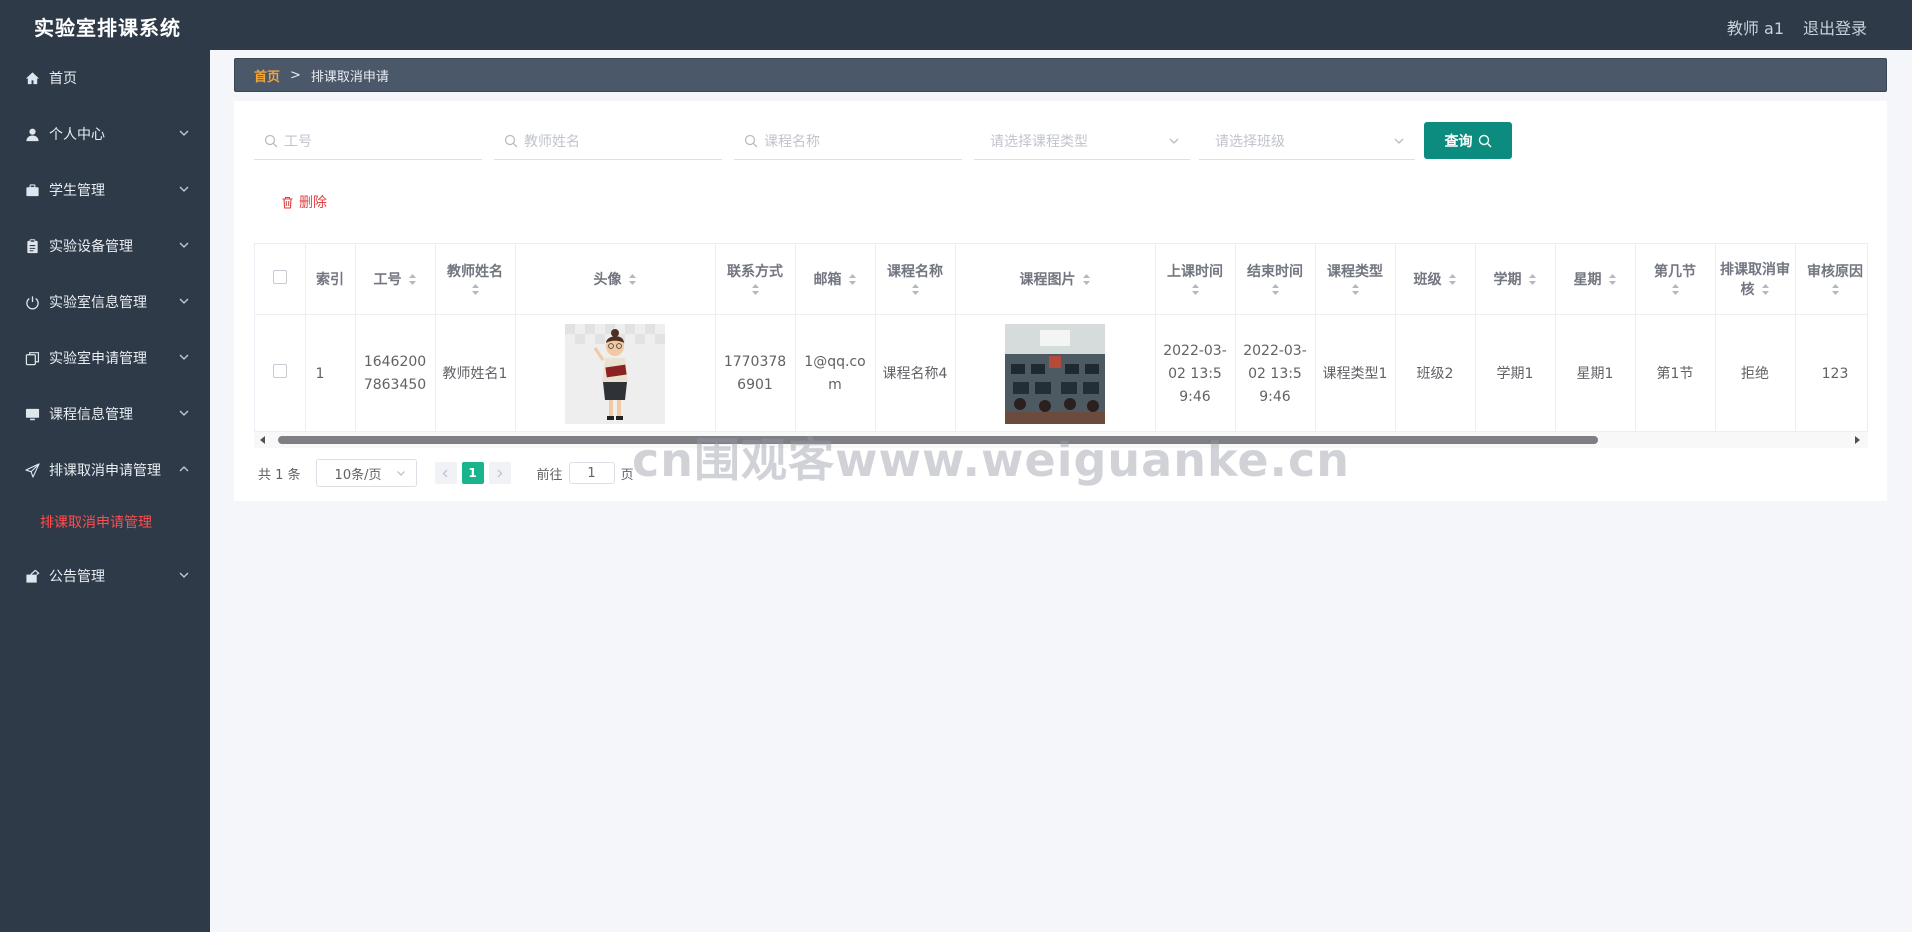 The image size is (1912, 932). Describe the element at coordinates (1060, 75) in the screenshot. I see `breadcrumb: 首页 > 排课取消申请` at that location.